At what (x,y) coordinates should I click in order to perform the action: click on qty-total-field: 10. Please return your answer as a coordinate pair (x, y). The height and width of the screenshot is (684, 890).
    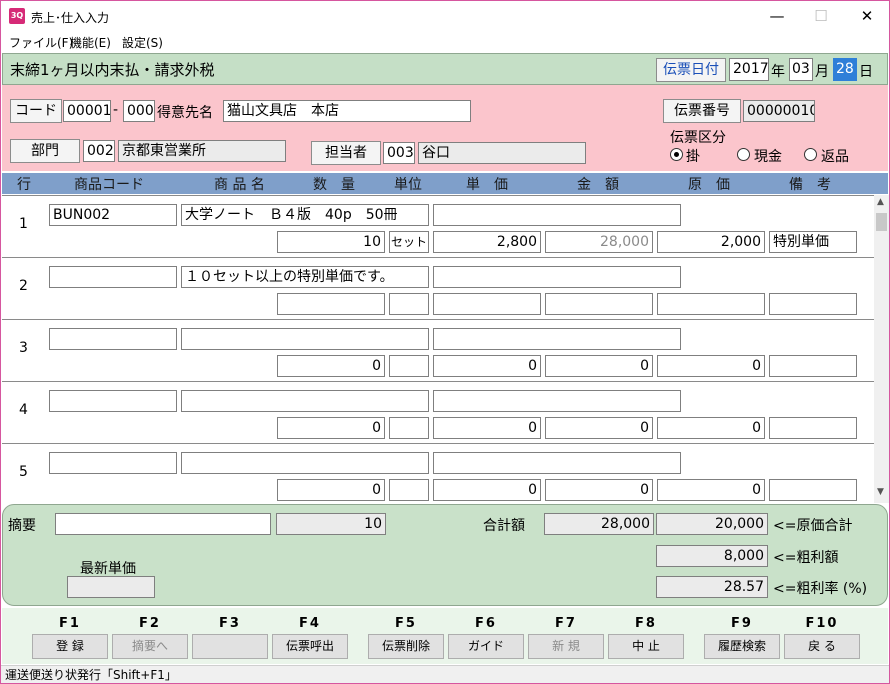
    Looking at the image, I should click on (331, 524).